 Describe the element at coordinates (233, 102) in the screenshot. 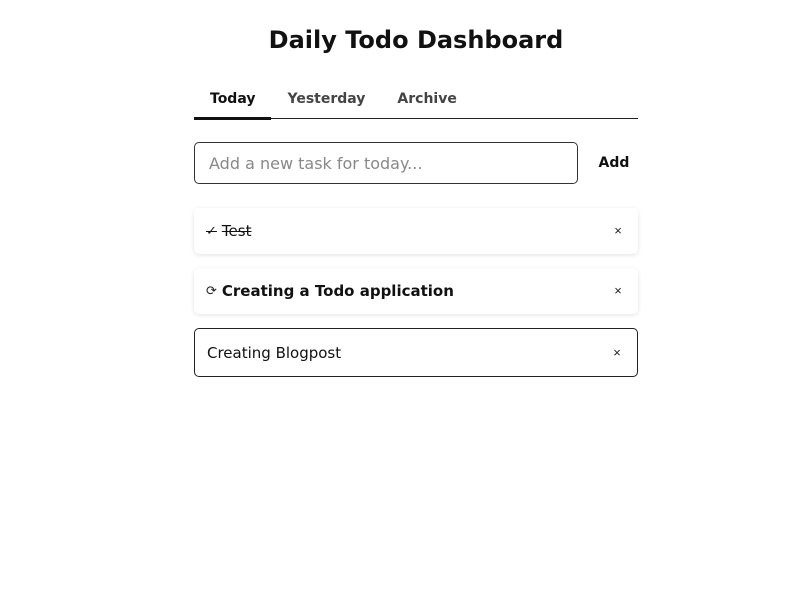

I see `tab-today: Today` at that location.